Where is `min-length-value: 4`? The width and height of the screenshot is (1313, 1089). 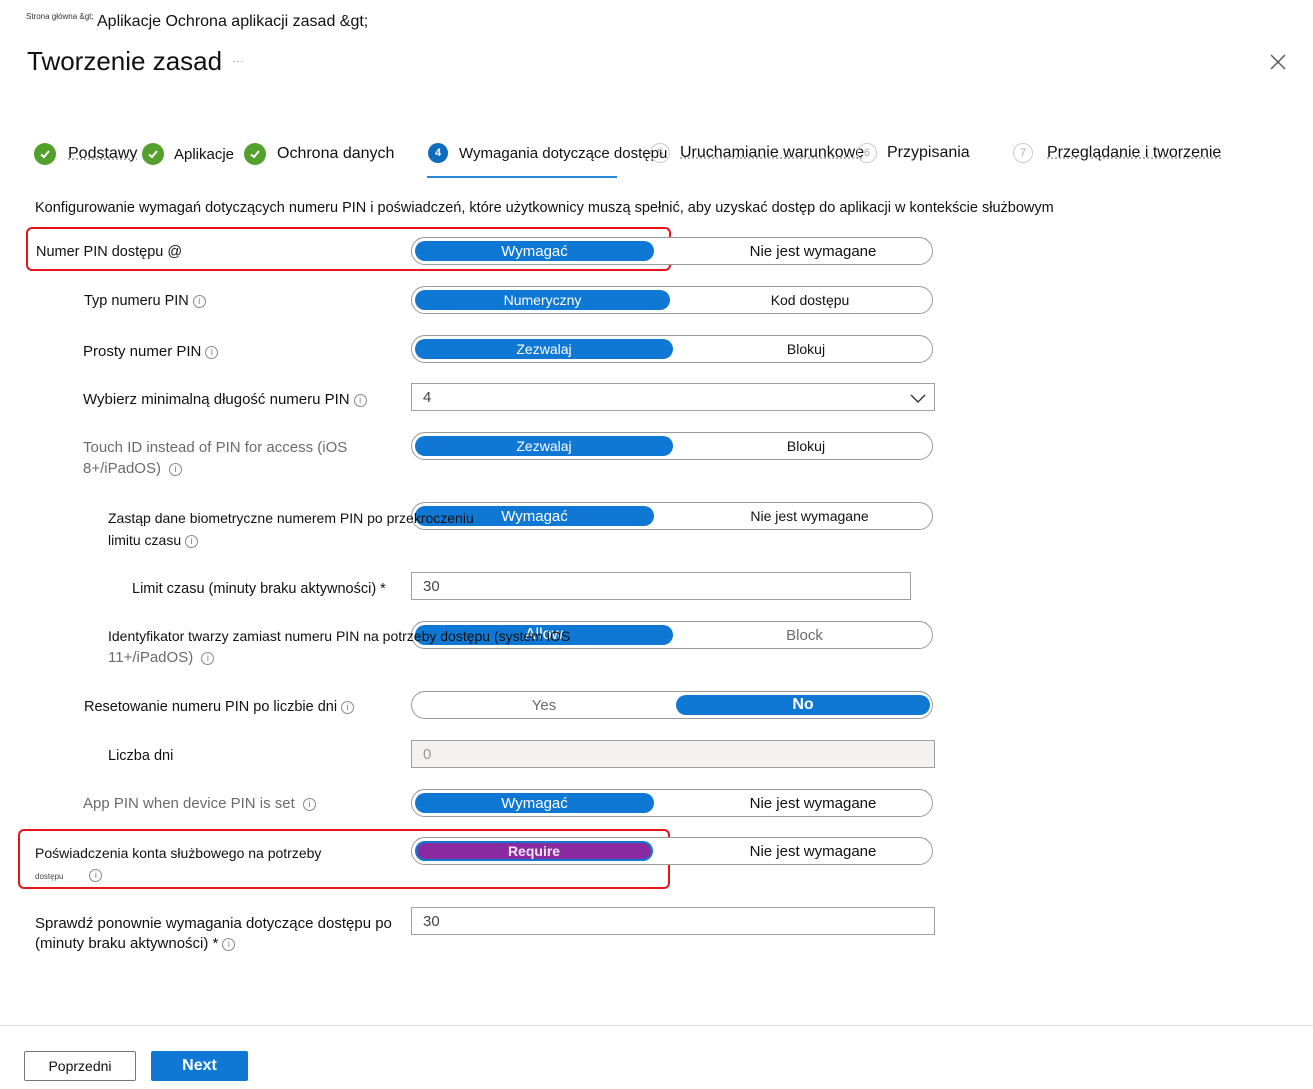 min-length-value: 4 is located at coordinates (427, 397).